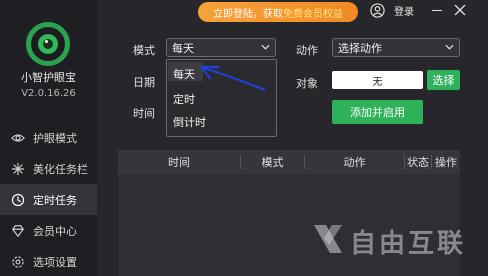 This screenshot has width=488, height=276. What do you see at coordinates (48, 44) in the screenshot?
I see `app-logo-icon` at bounding box center [48, 44].